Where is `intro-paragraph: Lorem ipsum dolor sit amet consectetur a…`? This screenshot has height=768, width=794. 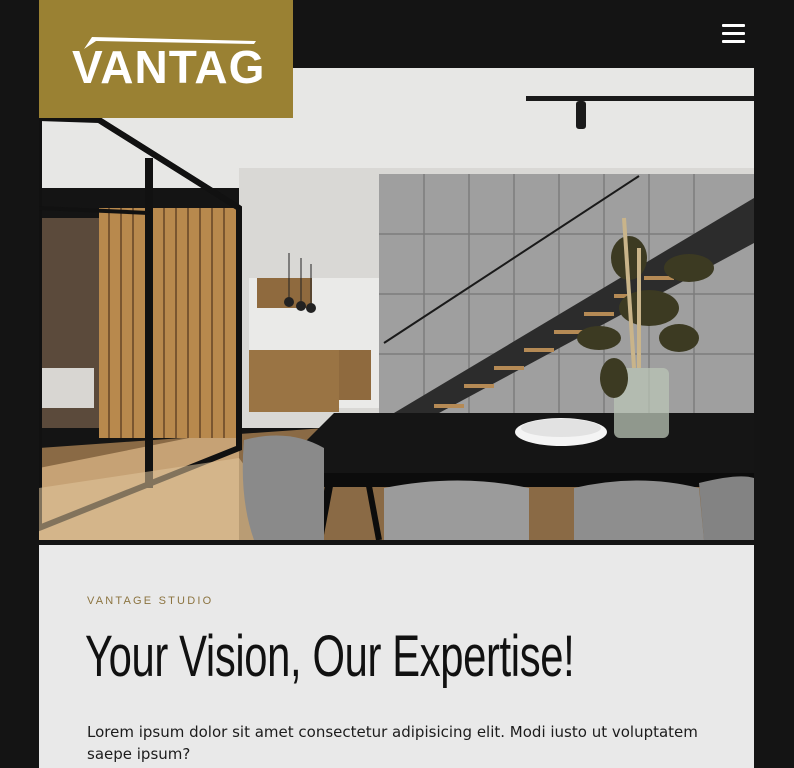 intro-paragraph: Lorem ipsum dolor sit amet consectetur a… is located at coordinates (392, 743).